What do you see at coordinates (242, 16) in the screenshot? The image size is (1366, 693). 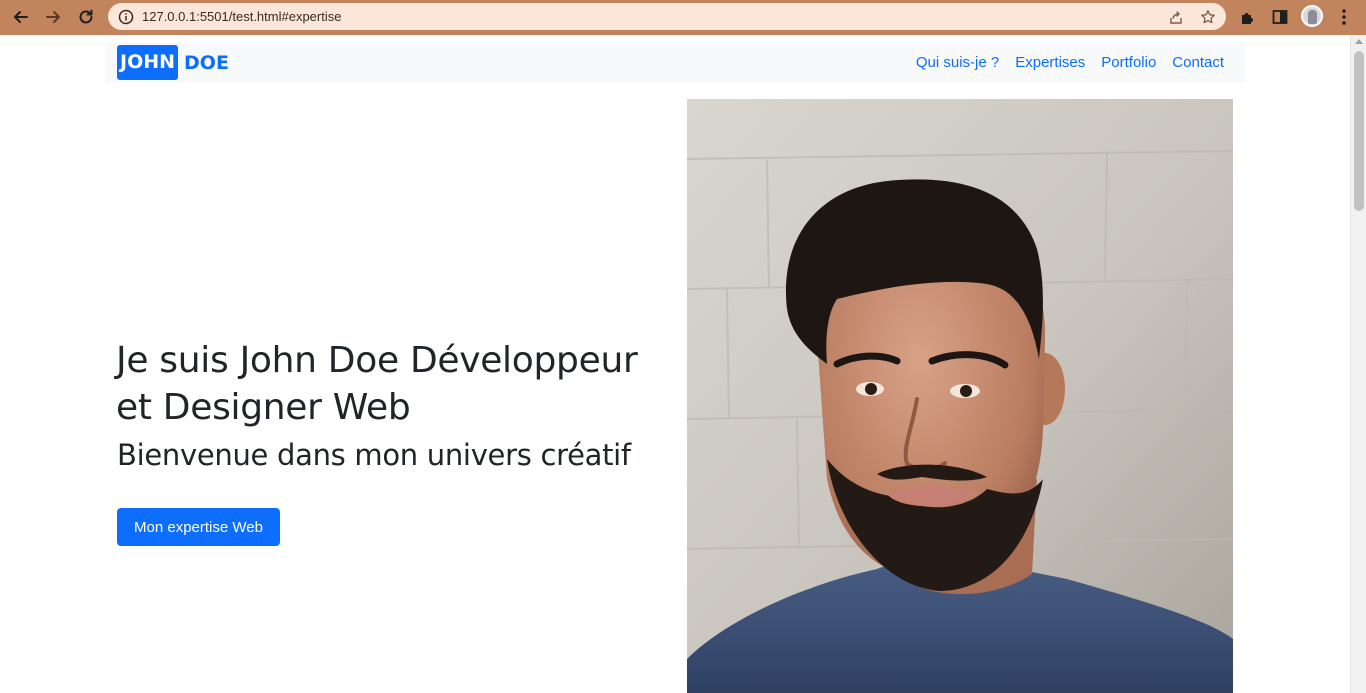 I see `address-bar-url: 127.0.0.1:5501/test.html#expertise` at bounding box center [242, 16].